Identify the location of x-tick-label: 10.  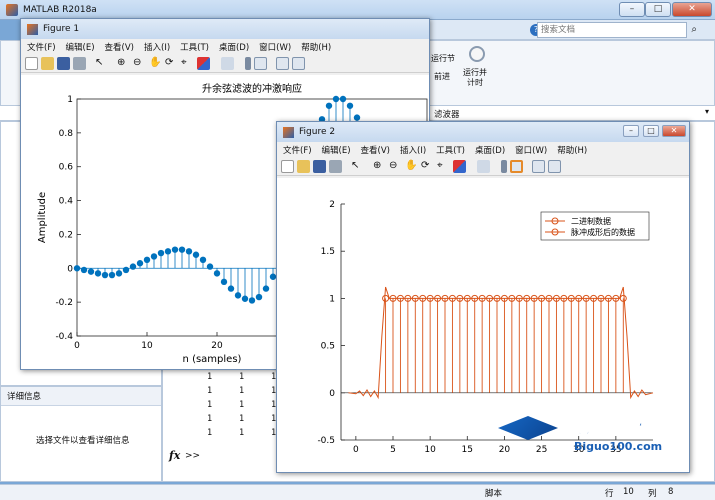
(147, 346).